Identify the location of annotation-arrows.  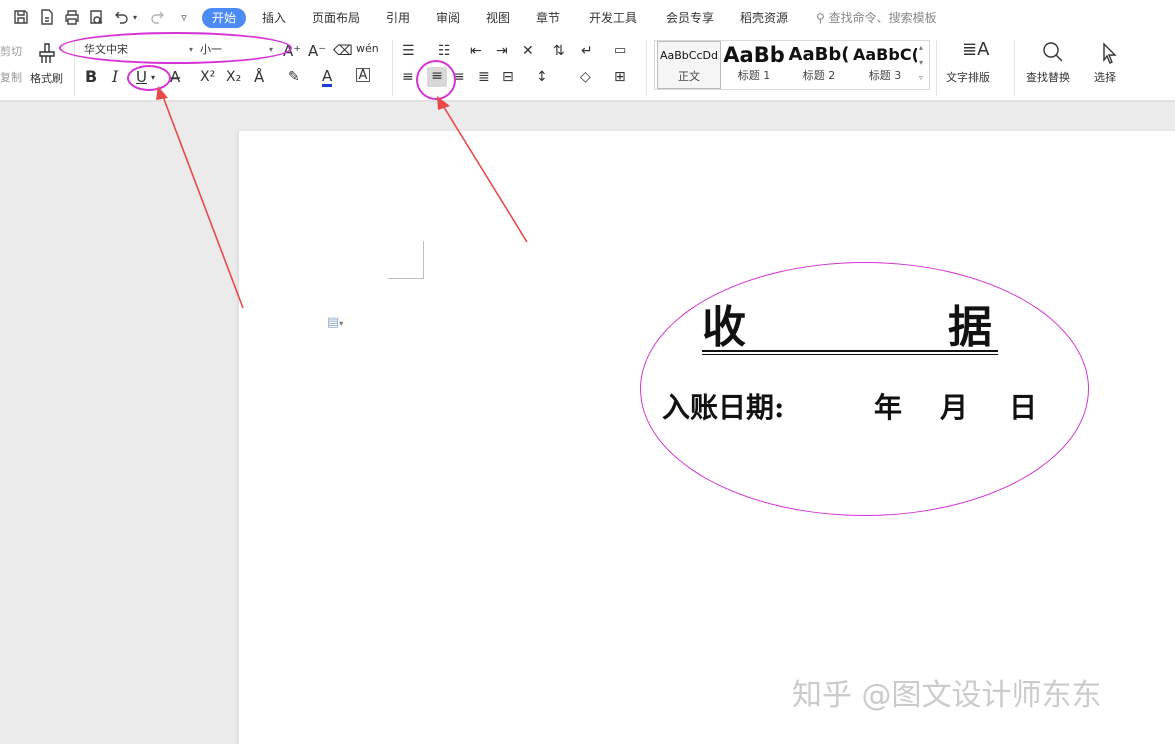
(342, 197).